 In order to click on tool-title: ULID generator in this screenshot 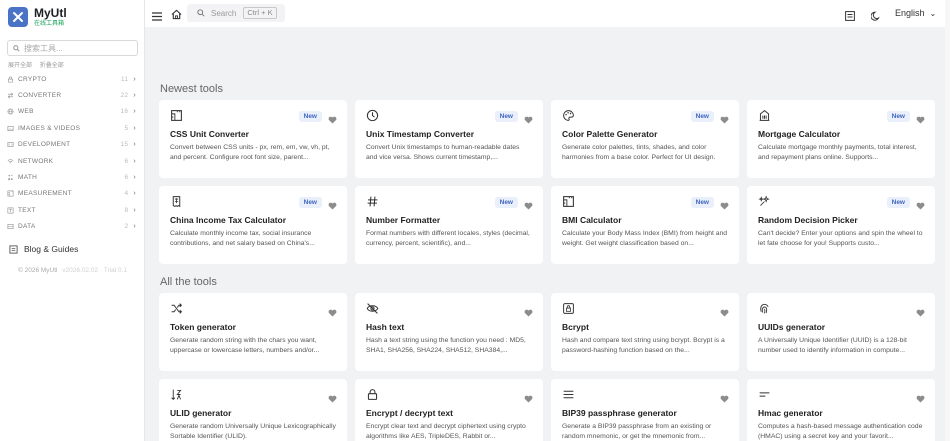, I will do `click(201, 413)`.